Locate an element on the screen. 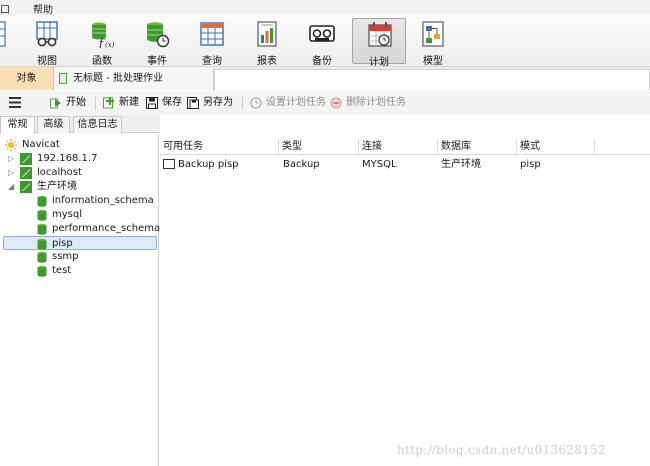  set-schedule-label: 设置计划任务 is located at coordinates (296, 102).